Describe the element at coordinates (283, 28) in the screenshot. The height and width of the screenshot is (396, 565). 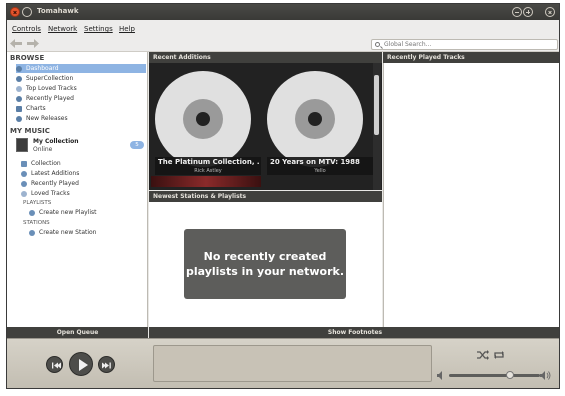
I see `menu-bar: Controls Network Settings Help` at that location.